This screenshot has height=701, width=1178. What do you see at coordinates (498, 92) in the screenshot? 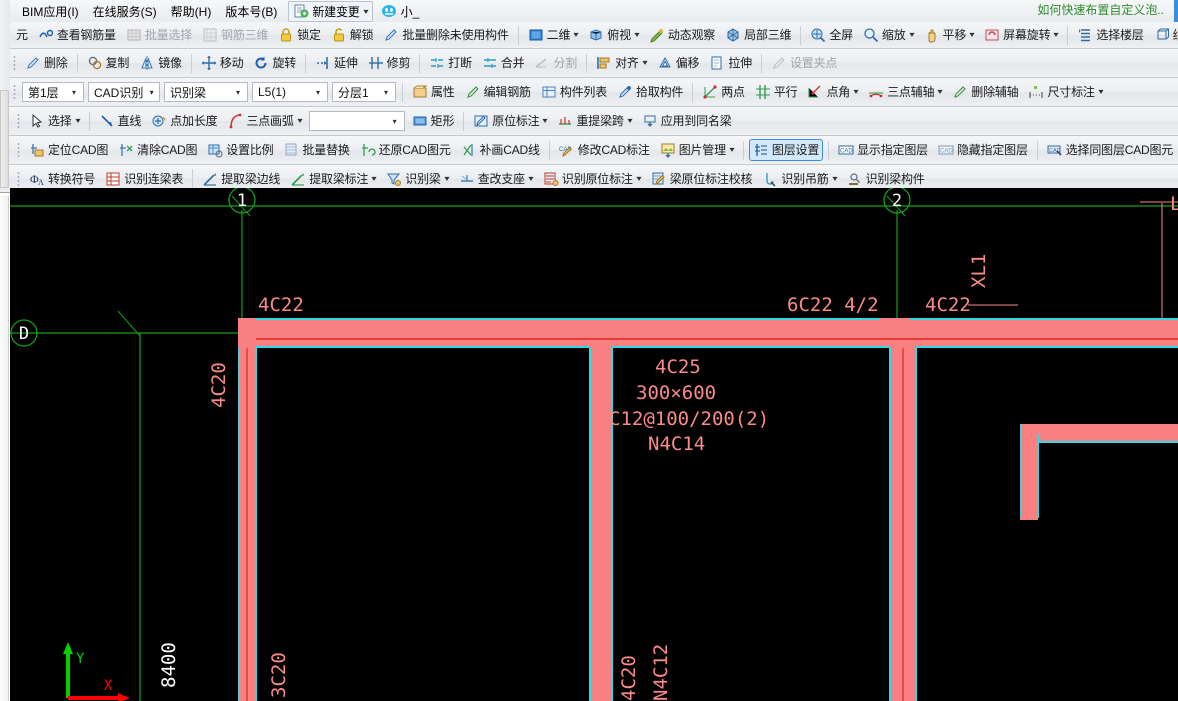
I see `edit-rebar-button: 编辑钢筋` at bounding box center [498, 92].